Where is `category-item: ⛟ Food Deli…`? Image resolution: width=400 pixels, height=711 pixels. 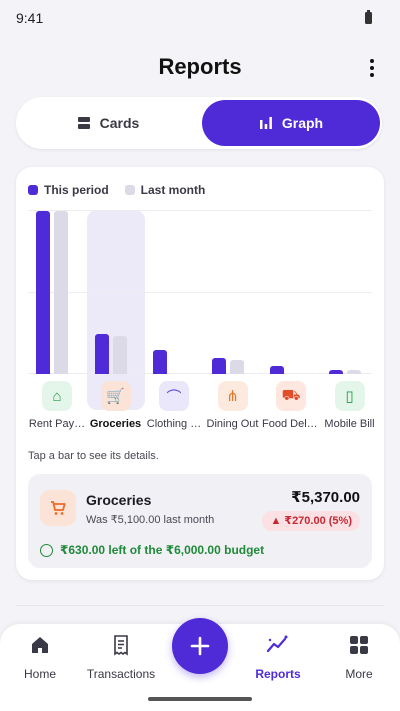
category-item: ⛟ Food Deli… is located at coordinates (291, 405).